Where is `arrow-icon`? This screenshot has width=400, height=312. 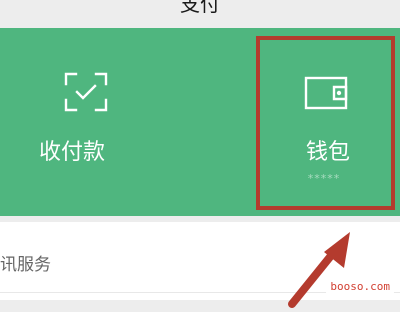 arrow-icon is located at coordinates (325, 270).